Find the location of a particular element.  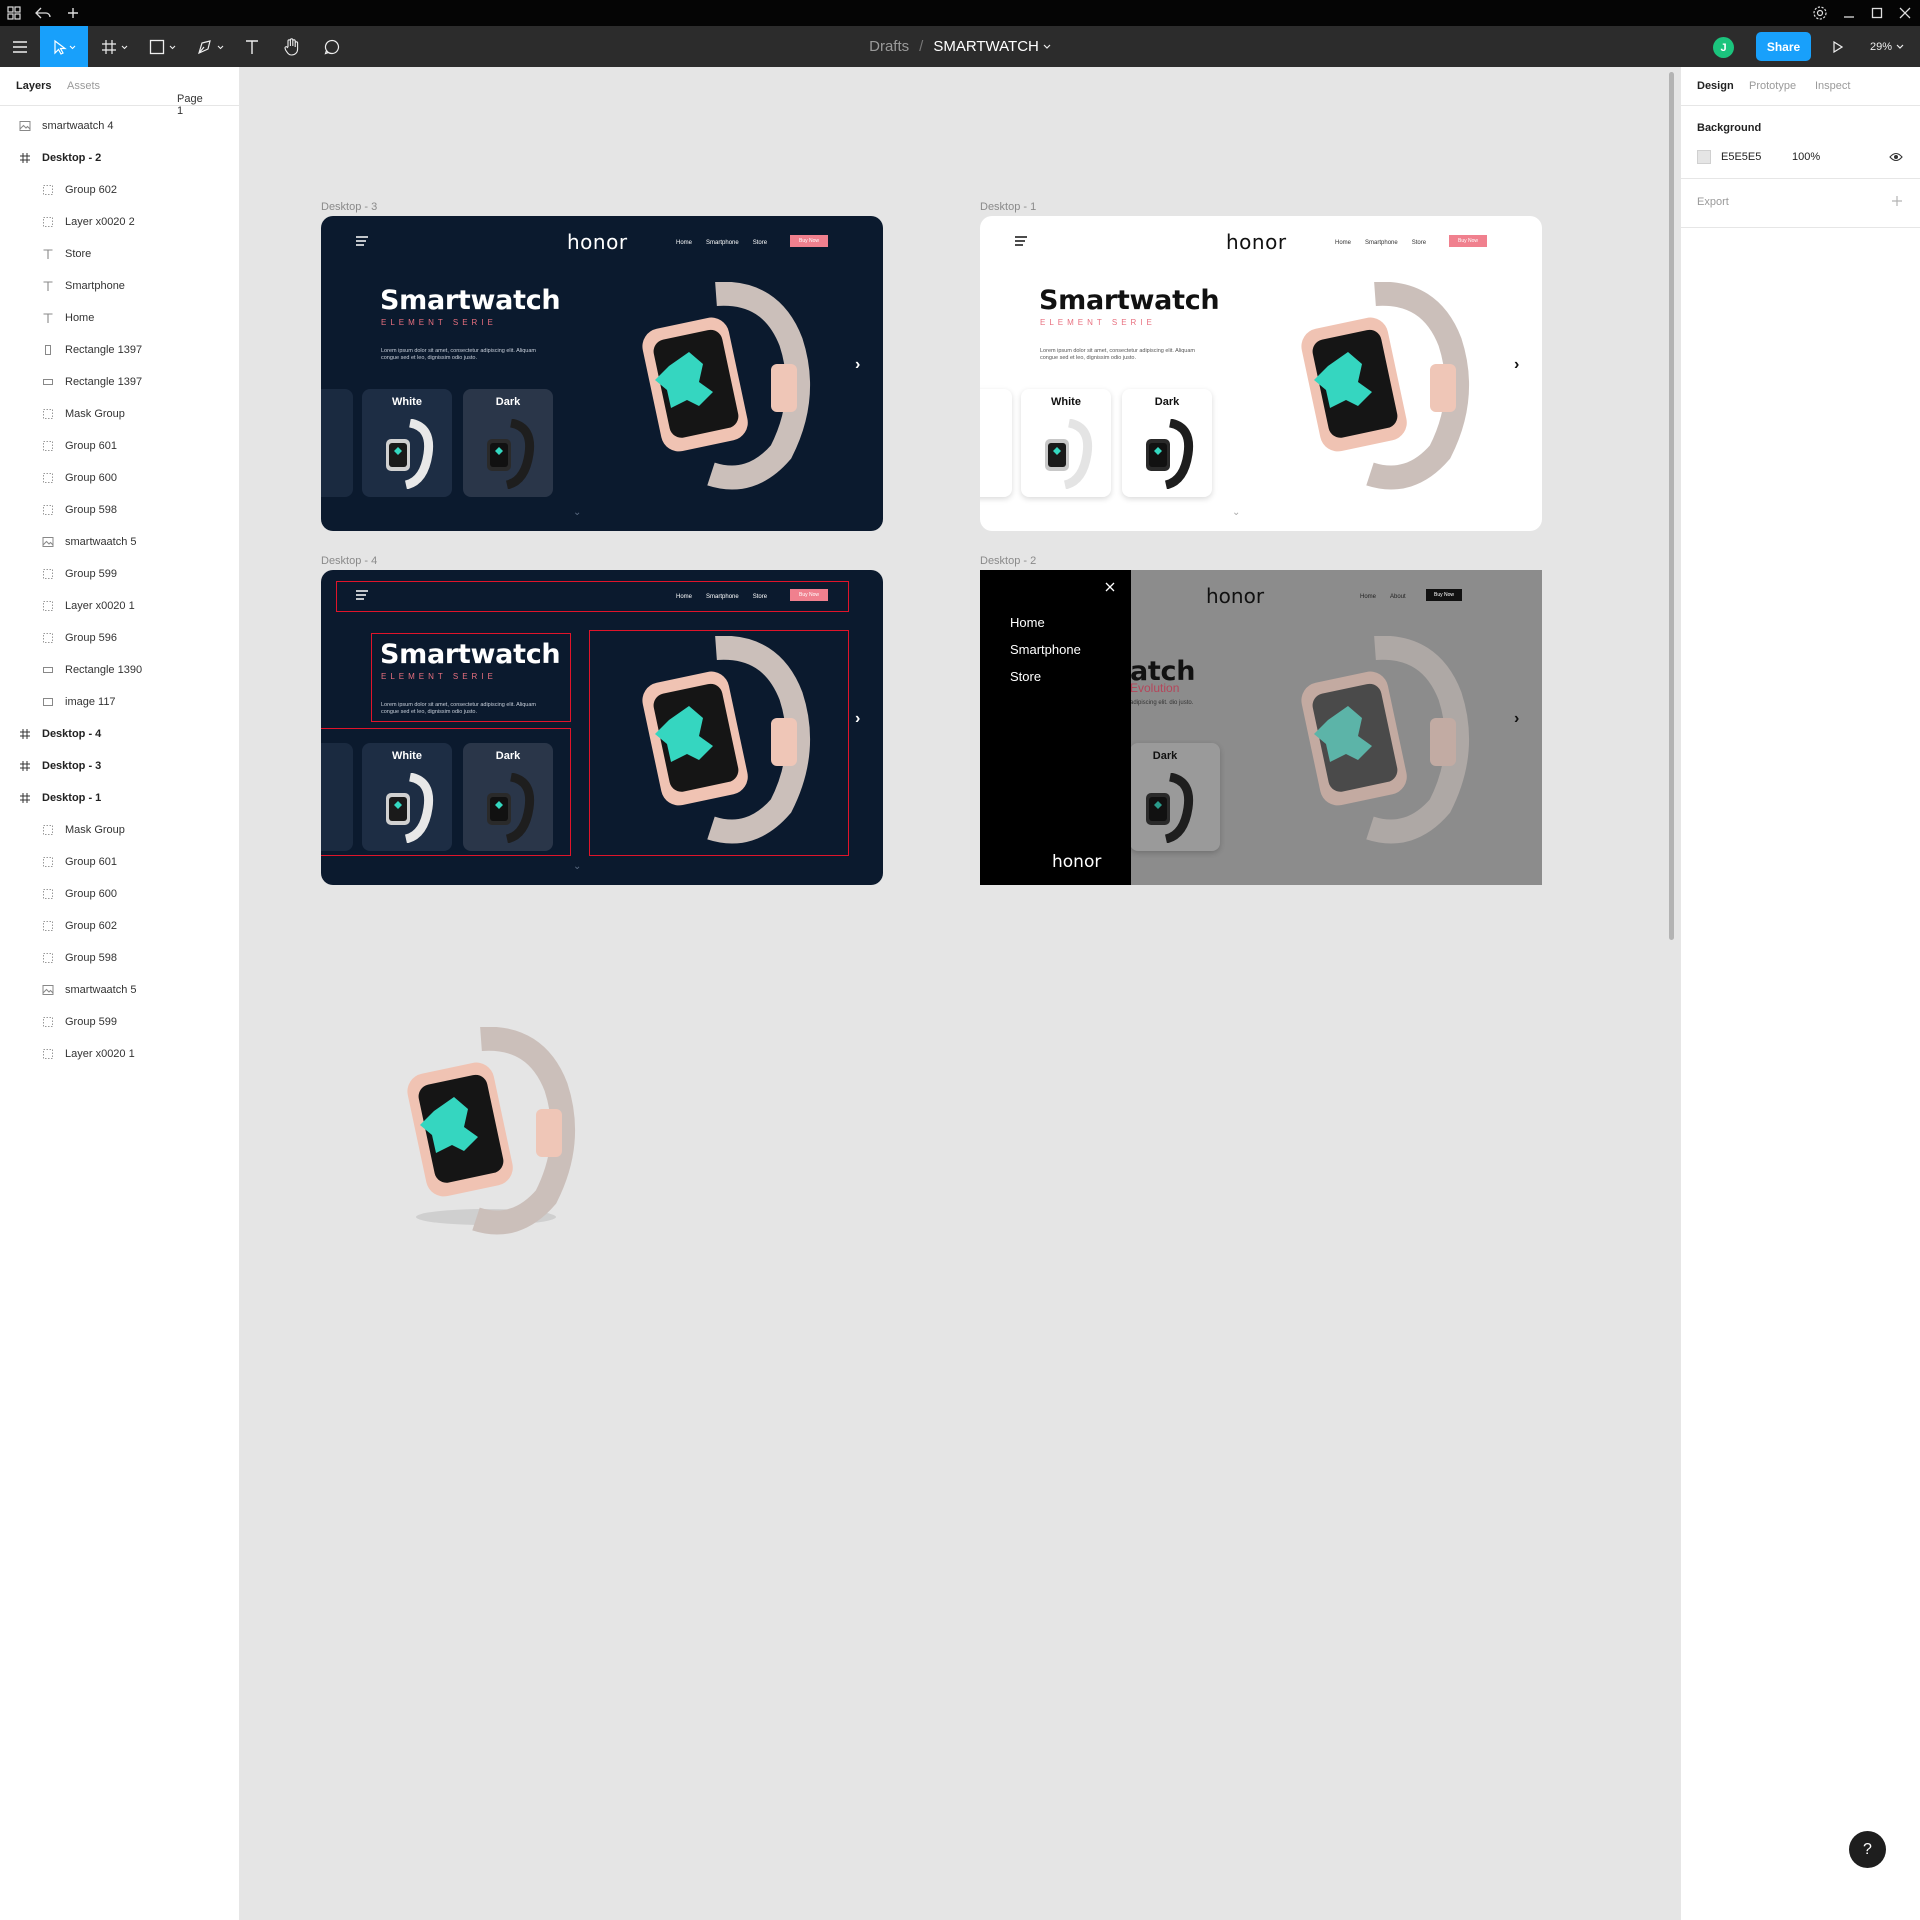

share-button: Share is located at coordinates (1783, 46).